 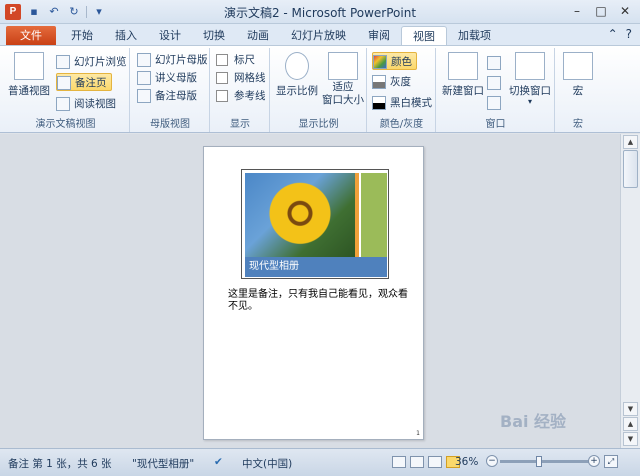 I want to click on tab-slideshow: 幻灯片放映, so click(x=318, y=36).